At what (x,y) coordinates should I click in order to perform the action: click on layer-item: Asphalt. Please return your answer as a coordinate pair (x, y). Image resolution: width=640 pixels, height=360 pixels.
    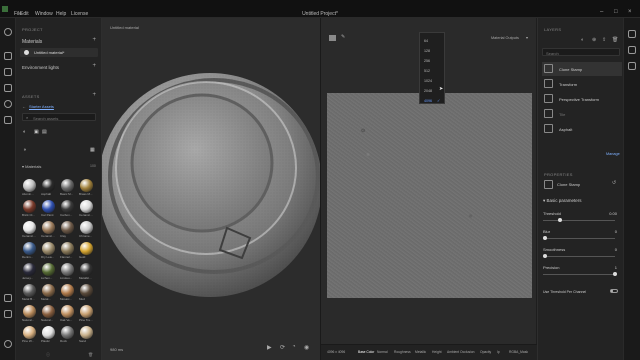
    Looking at the image, I should click on (582, 129).